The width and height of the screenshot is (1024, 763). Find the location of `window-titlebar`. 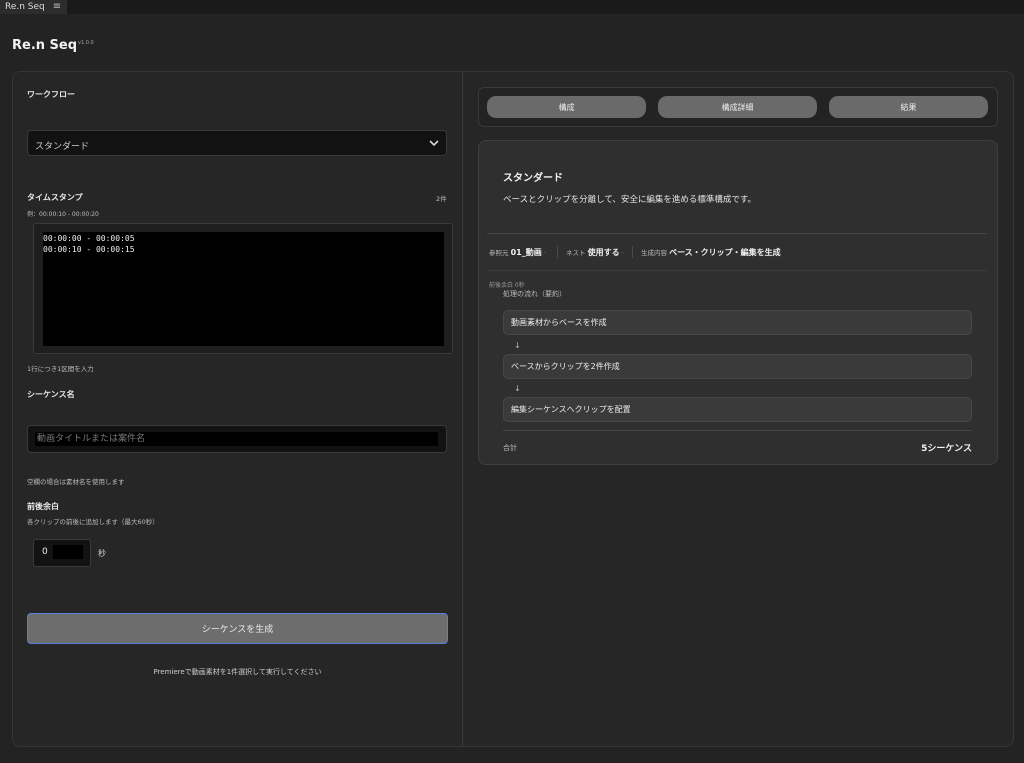

window-titlebar is located at coordinates (512, 7).